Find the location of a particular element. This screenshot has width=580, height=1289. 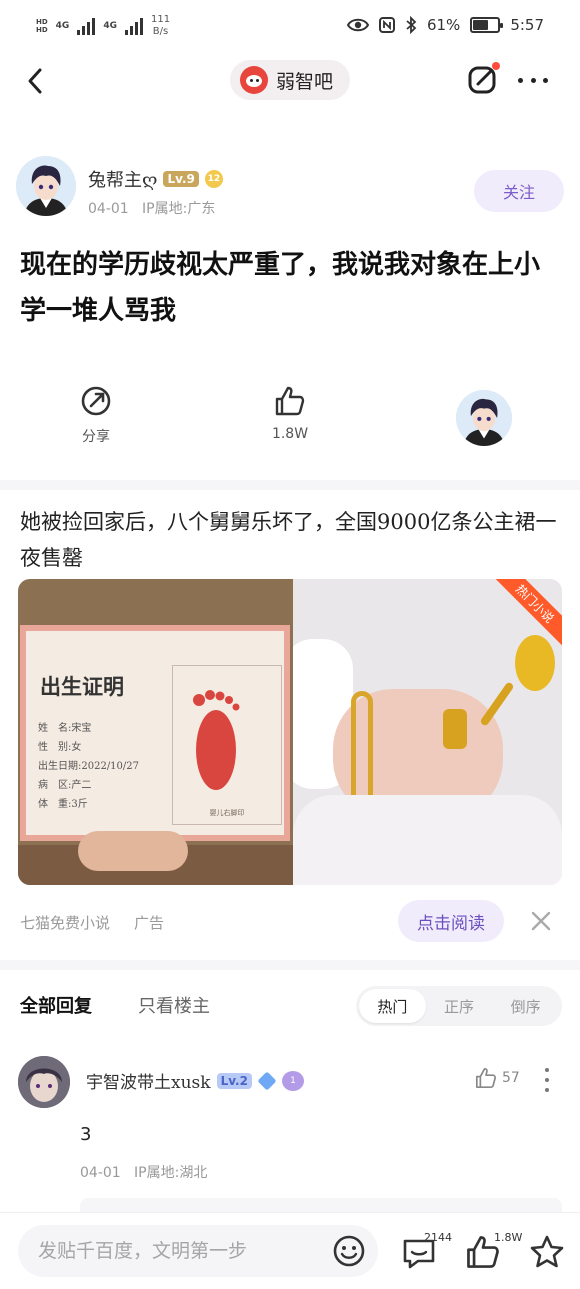

nfc-icon is located at coordinates (386, 25).